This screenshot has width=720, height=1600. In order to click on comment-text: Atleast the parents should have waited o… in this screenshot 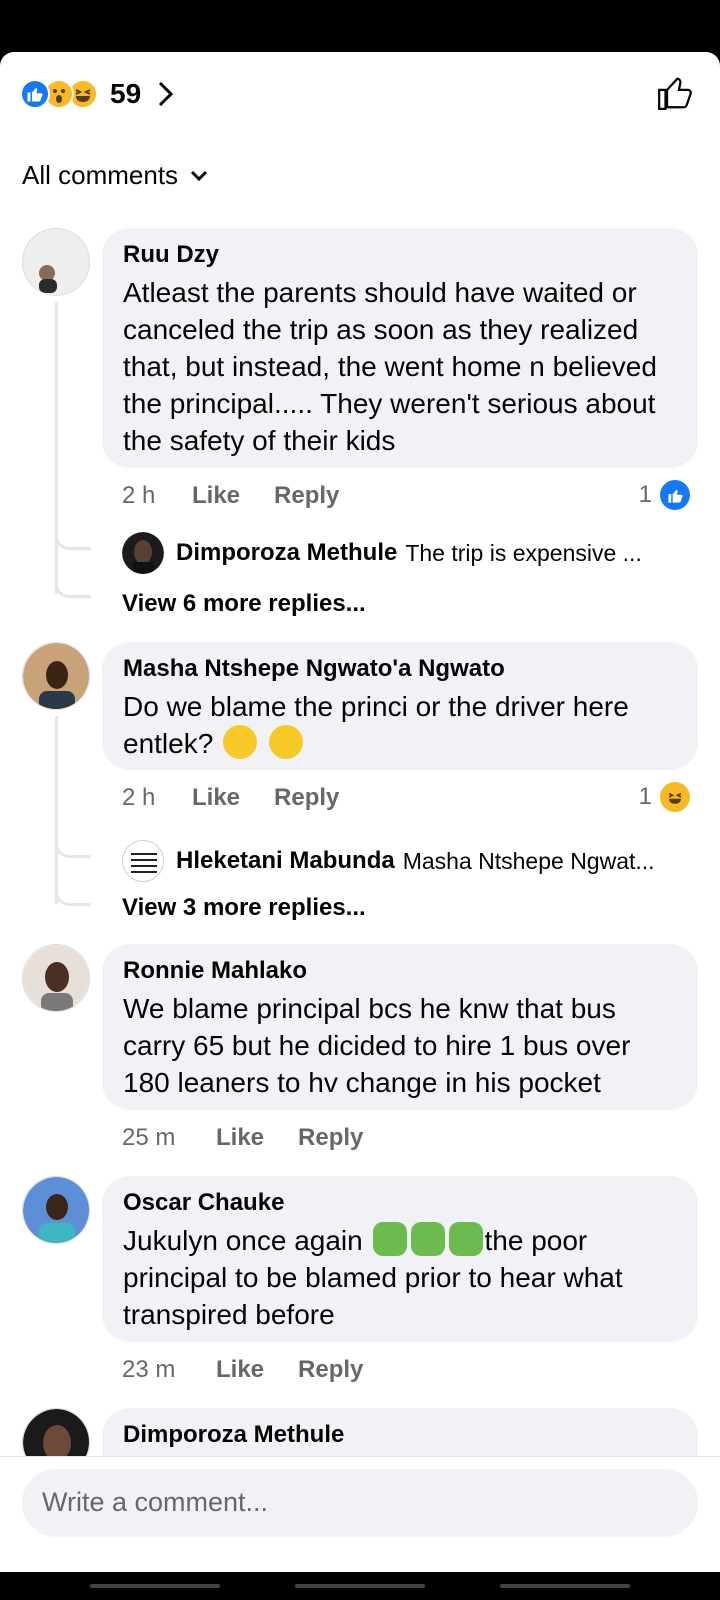, I will do `click(390, 366)`.